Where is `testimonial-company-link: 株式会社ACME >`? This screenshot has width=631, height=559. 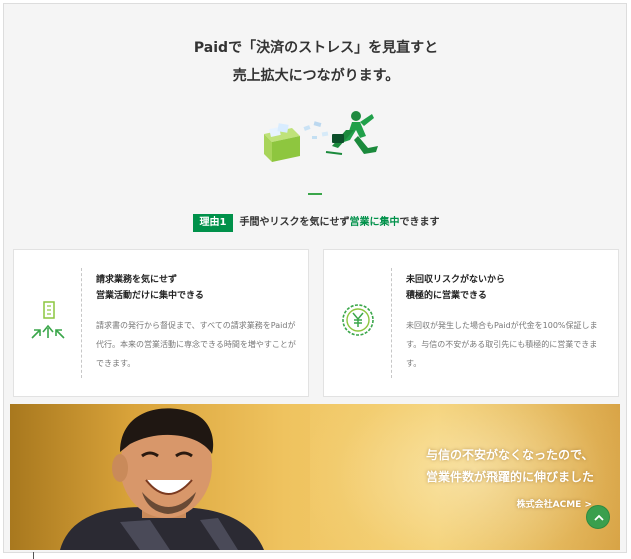 testimonial-company-link: 株式会社ACME > is located at coordinates (554, 503).